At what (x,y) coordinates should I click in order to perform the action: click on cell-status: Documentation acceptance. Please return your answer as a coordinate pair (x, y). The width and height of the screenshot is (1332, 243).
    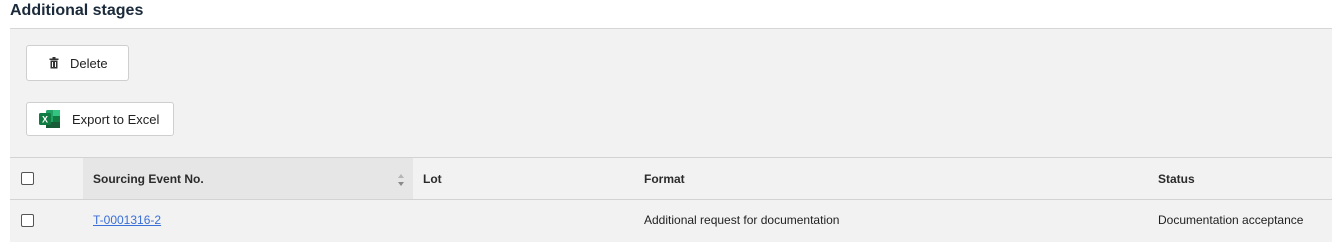
    Looking at the image, I should click on (1244, 220).